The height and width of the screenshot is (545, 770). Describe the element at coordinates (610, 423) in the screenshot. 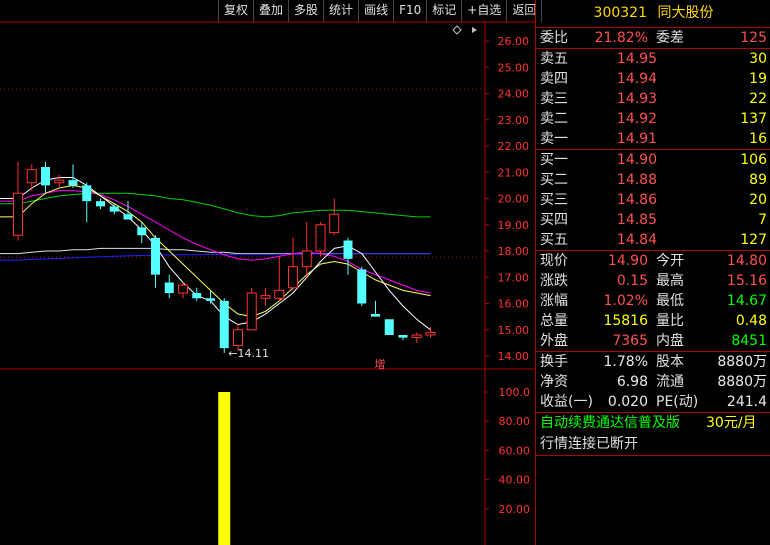

I see `subscription-text: 自动续费通达信普及版` at that location.